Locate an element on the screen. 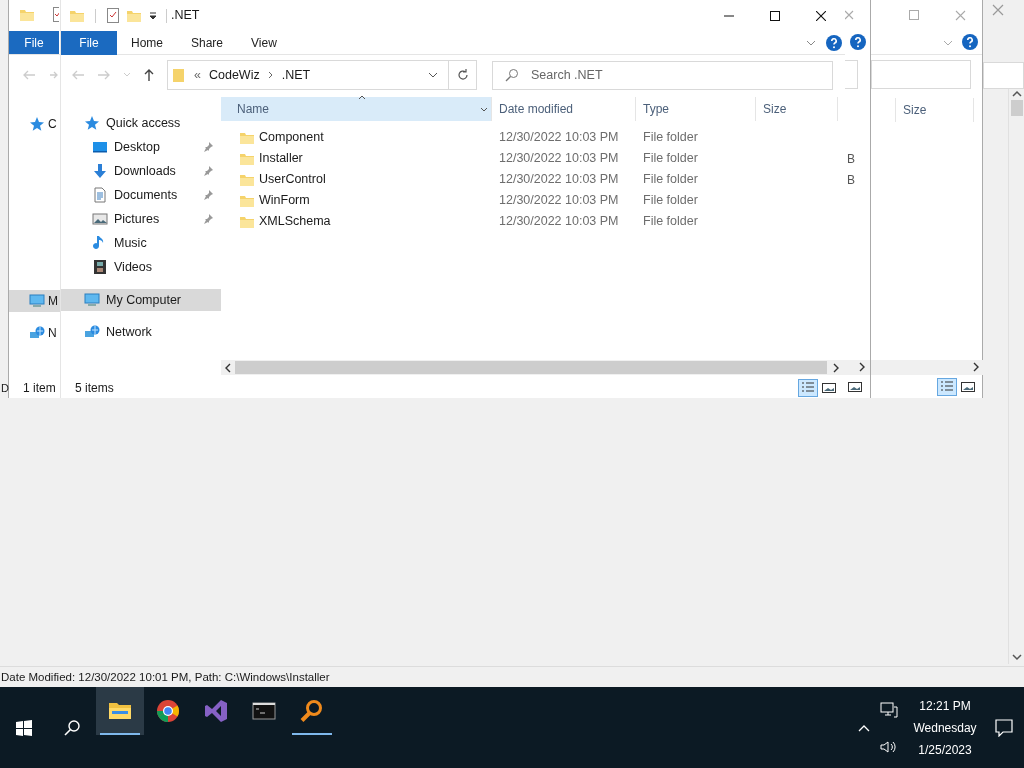 This screenshot has height=768, width=1024. nav-item: Quick access is located at coordinates (141, 123).